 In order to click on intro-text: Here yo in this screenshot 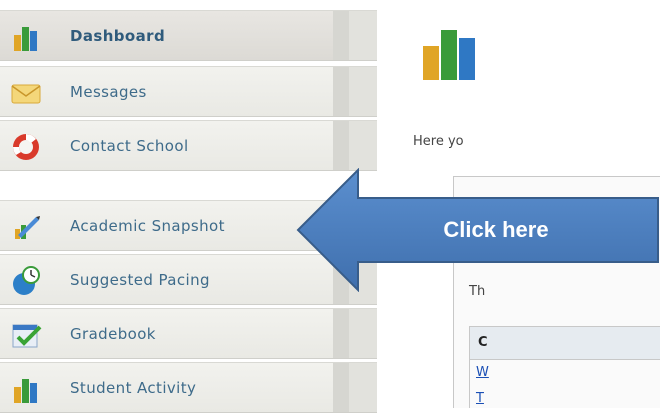, I will do `click(438, 141)`.